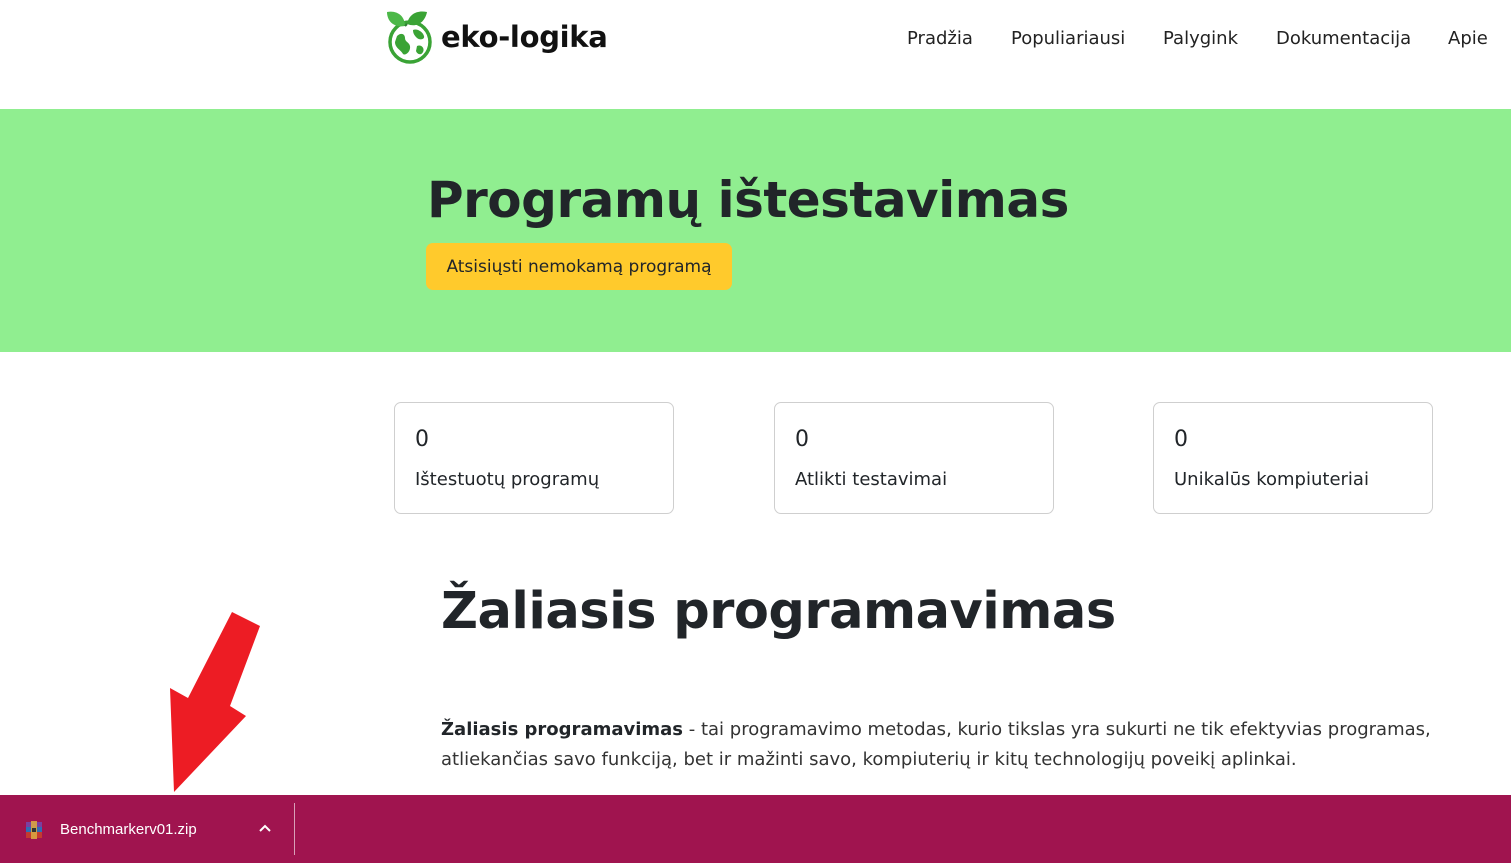 The image size is (1511, 863). I want to click on stat-card-tests-done: 0 Atlikti testavimai, so click(914, 458).